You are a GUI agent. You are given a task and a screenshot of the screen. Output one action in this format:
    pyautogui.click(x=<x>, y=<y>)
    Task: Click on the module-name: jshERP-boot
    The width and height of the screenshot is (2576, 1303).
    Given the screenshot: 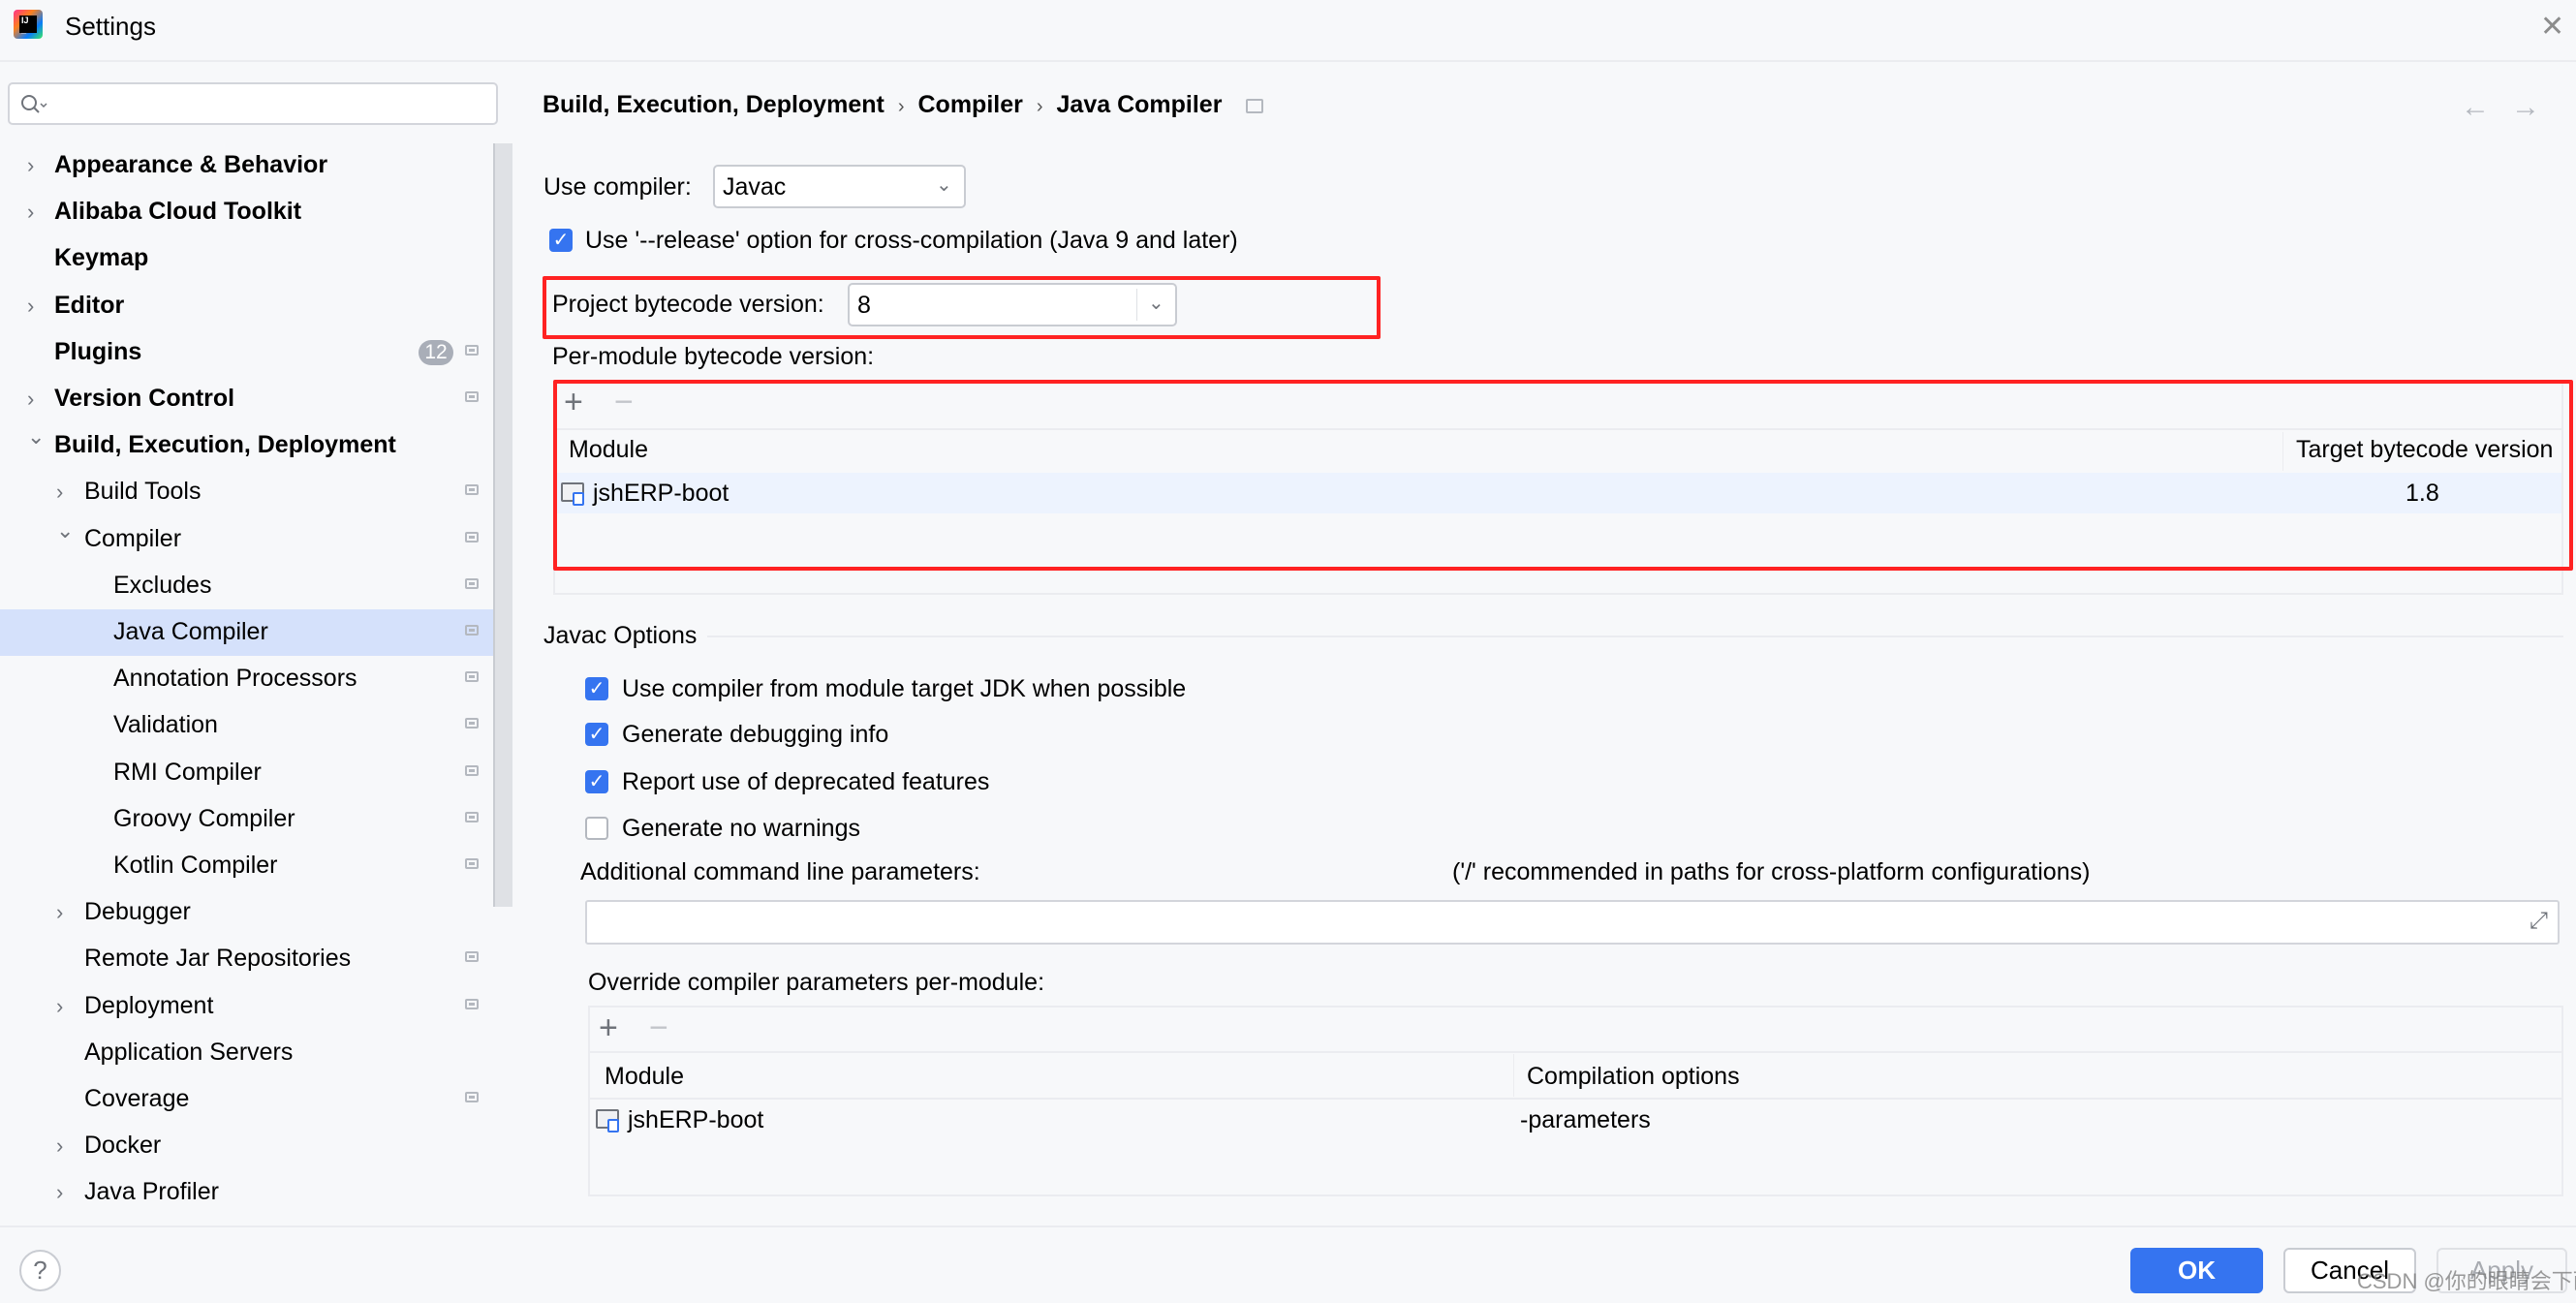 What is the action you would take?
    pyautogui.click(x=696, y=1119)
    